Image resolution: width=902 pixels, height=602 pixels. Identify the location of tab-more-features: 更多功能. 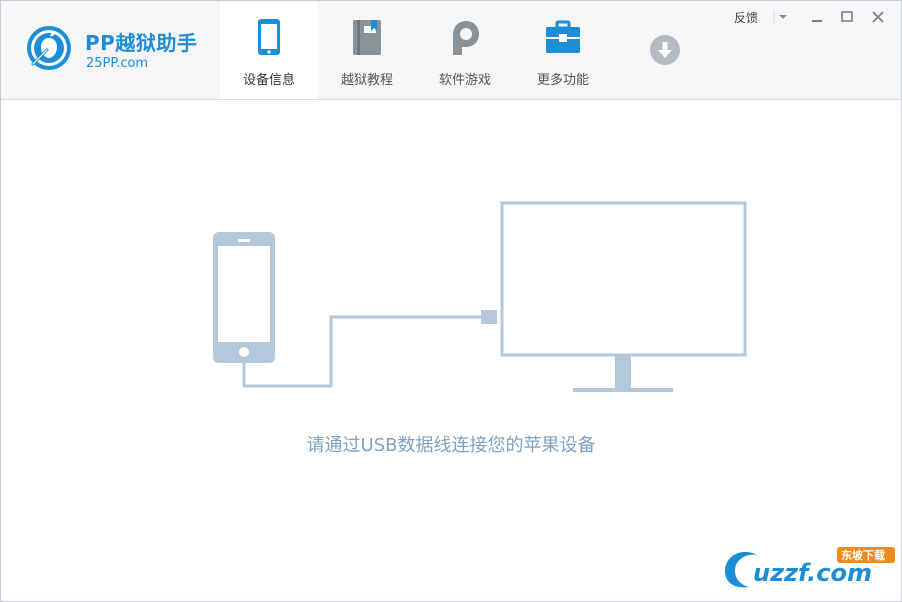
(563, 50).